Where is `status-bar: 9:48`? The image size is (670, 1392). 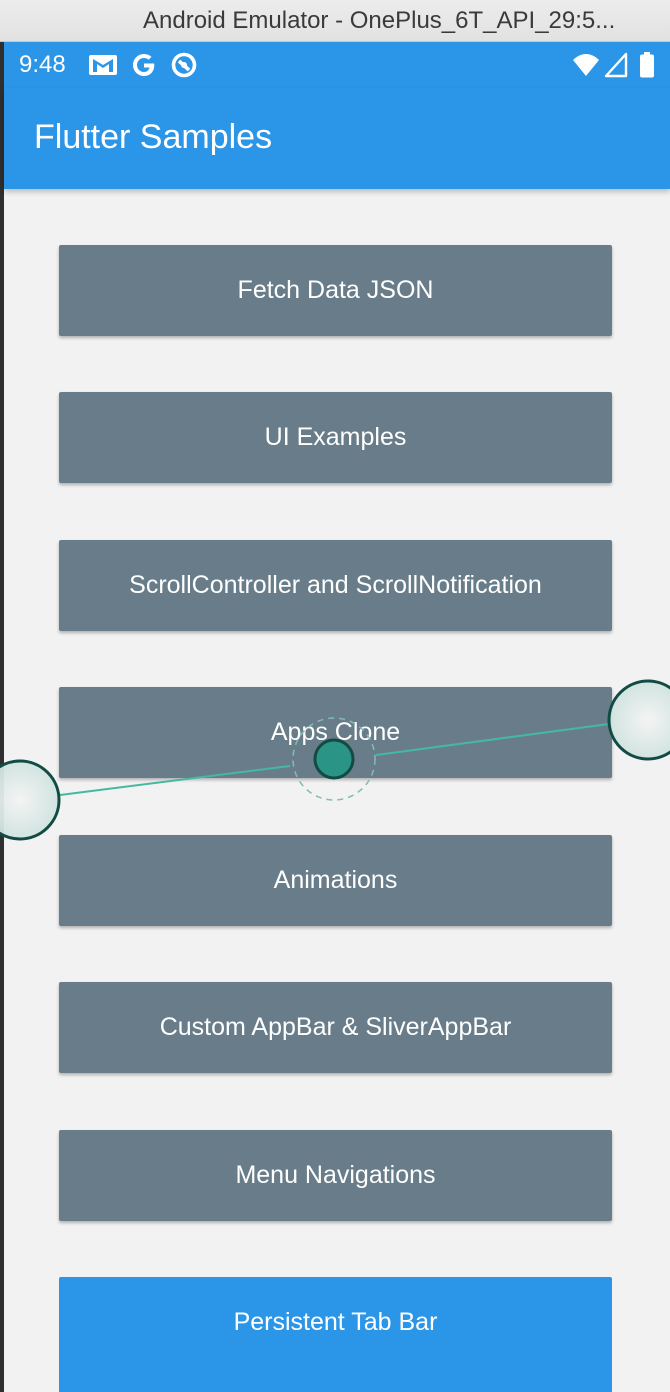
status-bar: 9:48 is located at coordinates (337, 65).